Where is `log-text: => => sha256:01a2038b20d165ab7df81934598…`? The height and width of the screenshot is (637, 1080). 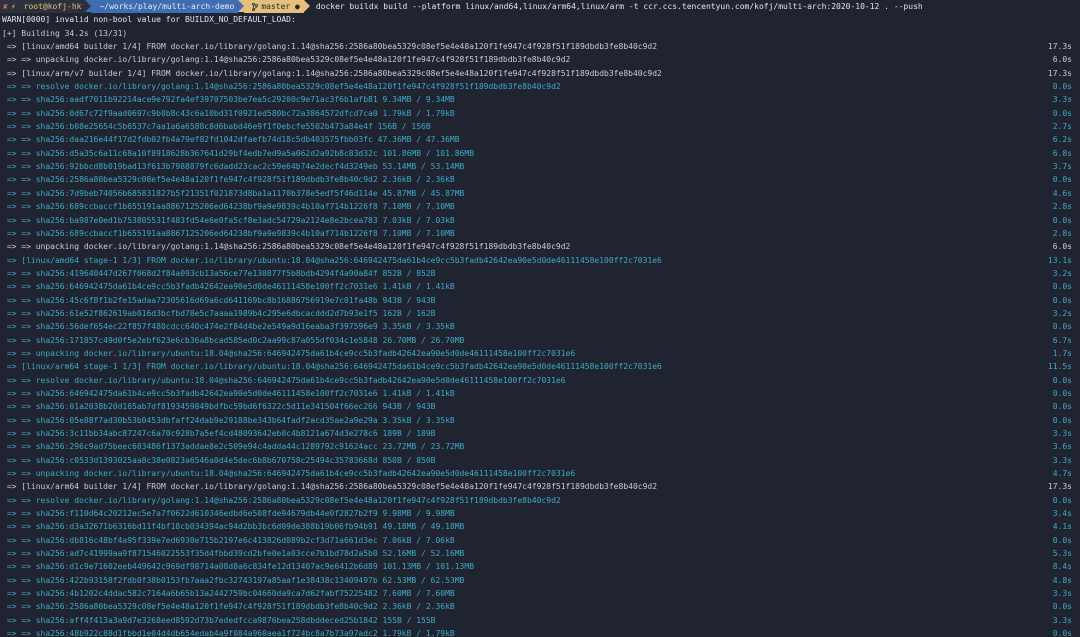
log-text: => => sha256:01a2038b20d165ab7df81934598… is located at coordinates (219, 407).